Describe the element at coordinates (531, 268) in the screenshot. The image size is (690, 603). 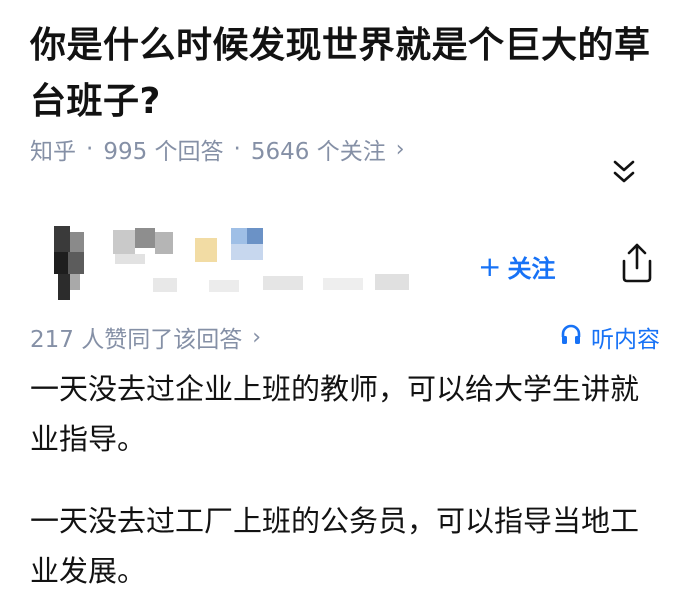
I see `follow-label: 关注` at that location.